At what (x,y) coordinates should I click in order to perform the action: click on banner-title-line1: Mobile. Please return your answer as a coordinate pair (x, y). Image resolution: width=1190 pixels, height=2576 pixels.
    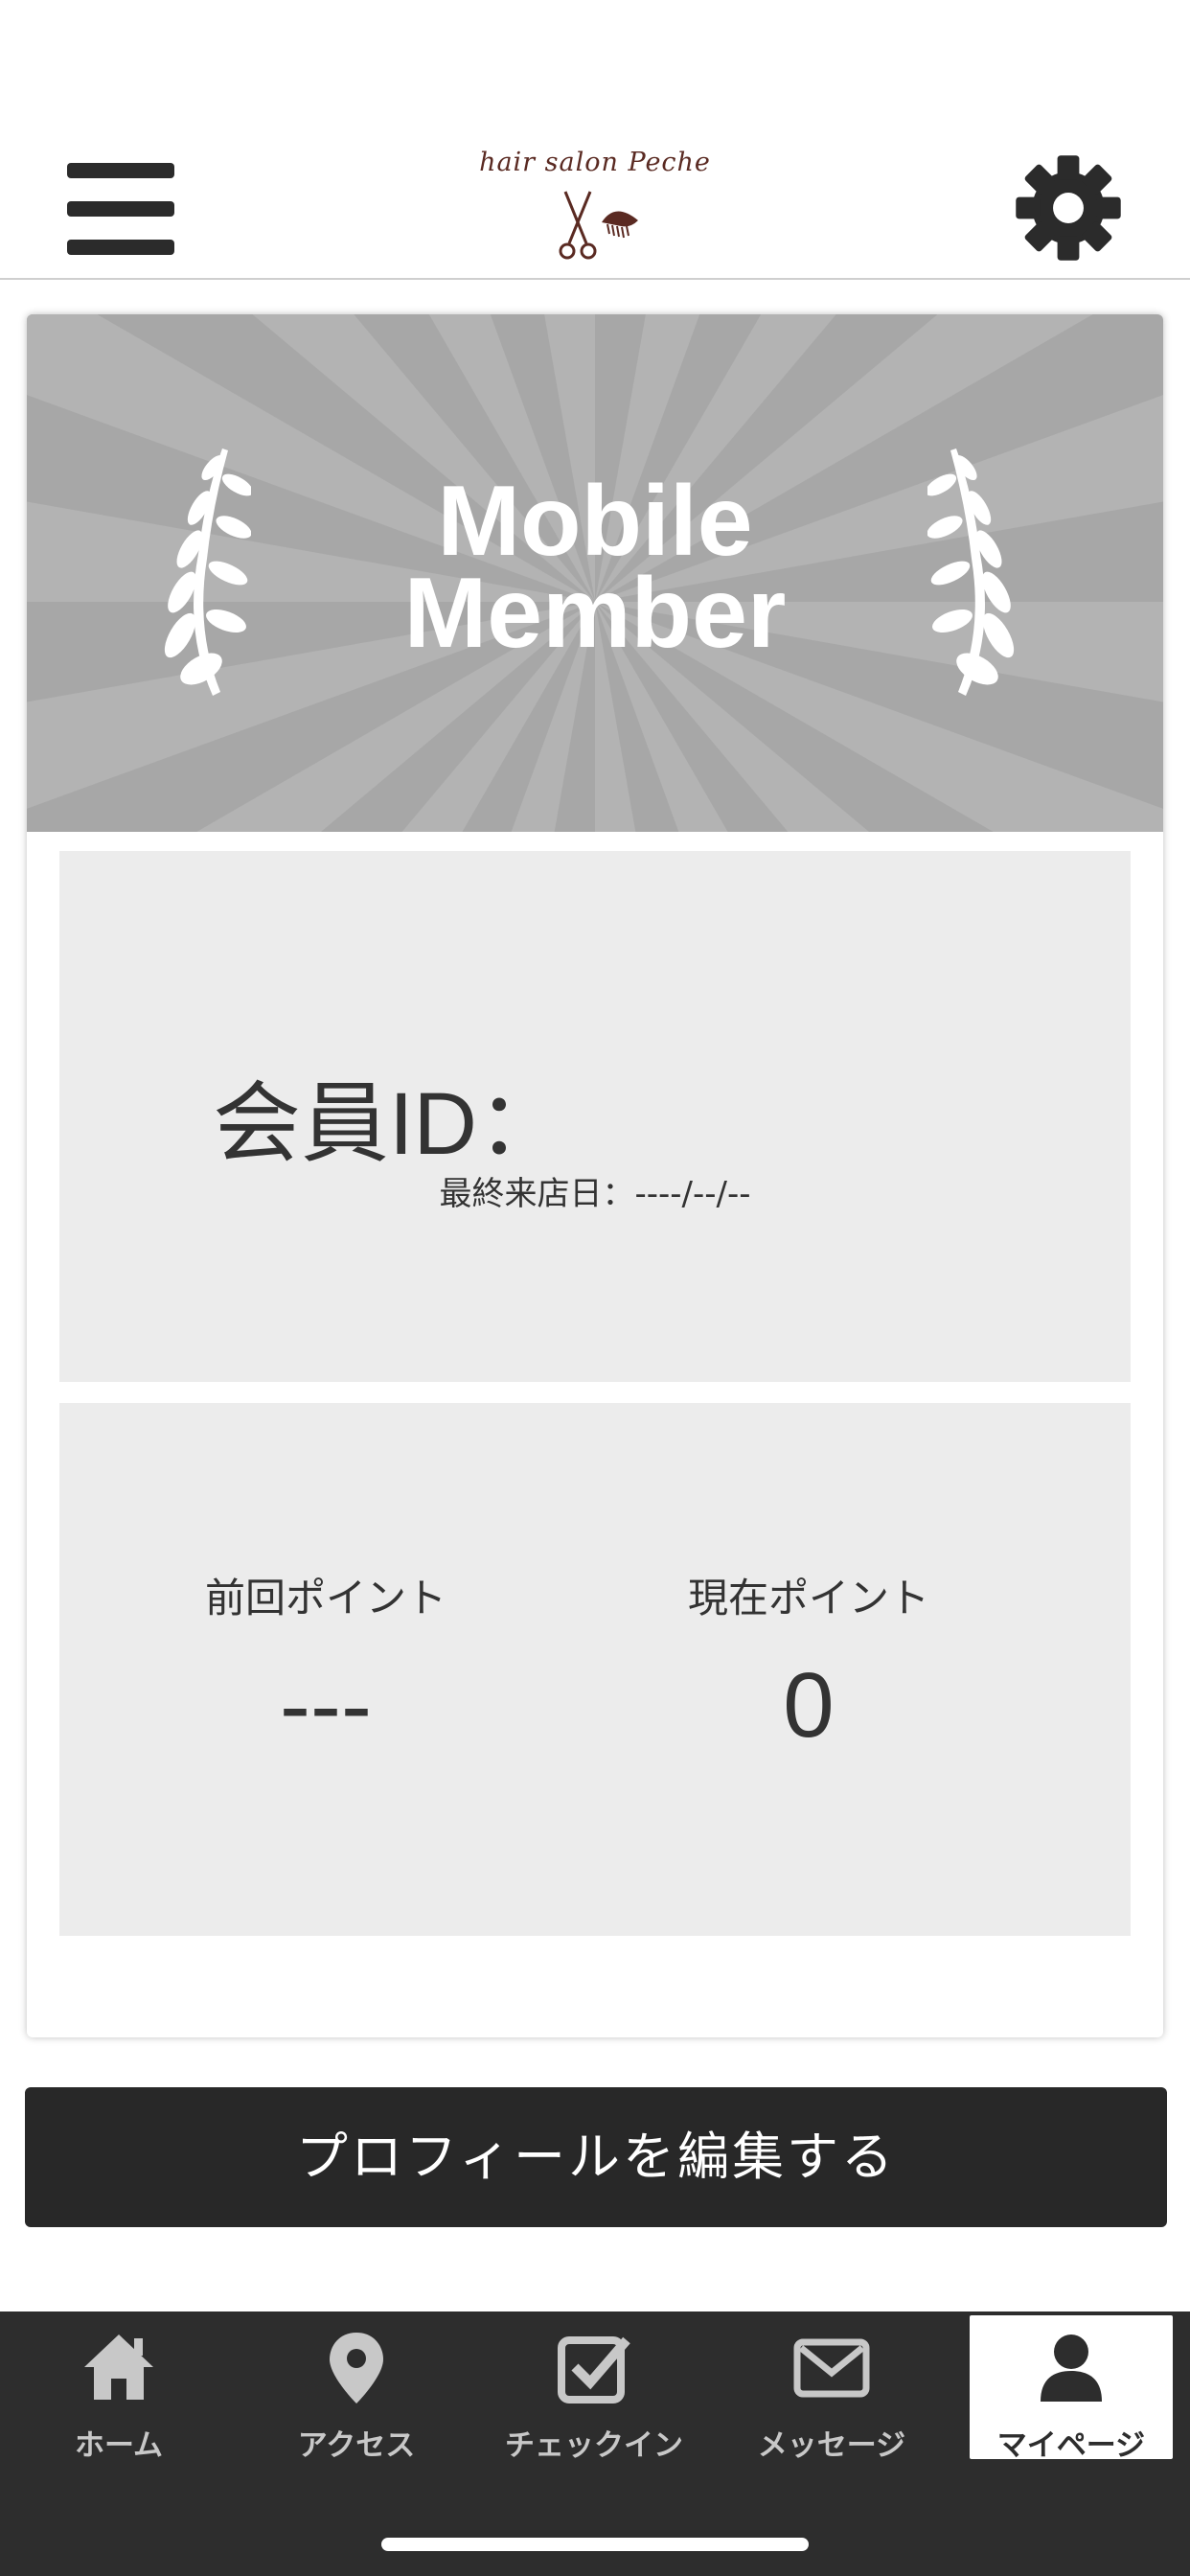
    Looking at the image, I should click on (595, 521).